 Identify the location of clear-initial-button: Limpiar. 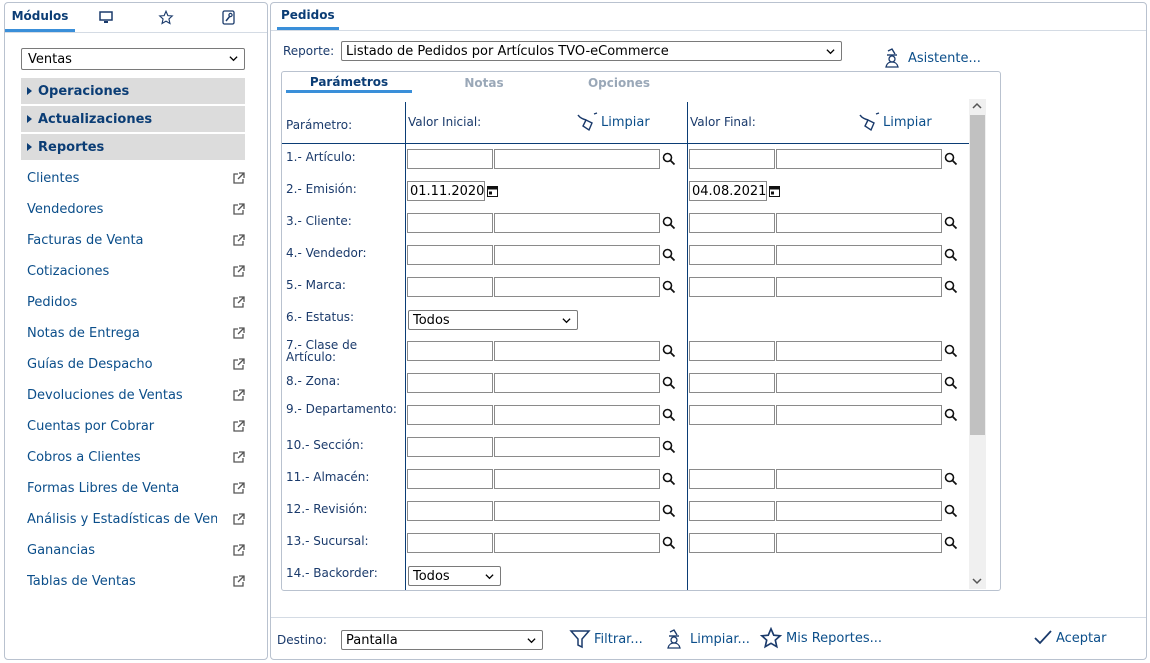
(613, 122).